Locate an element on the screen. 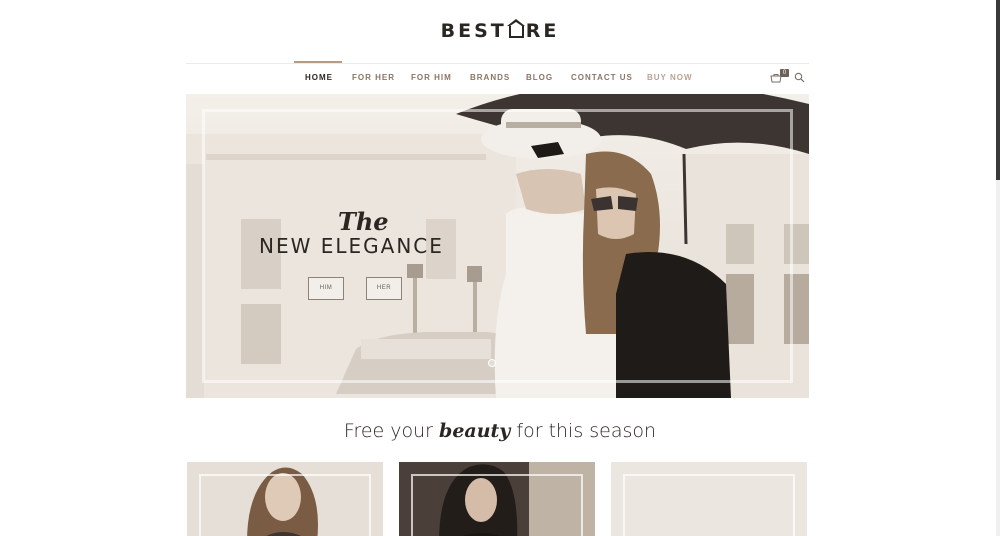  cart-count-badge: 0 is located at coordinates (784, 73).